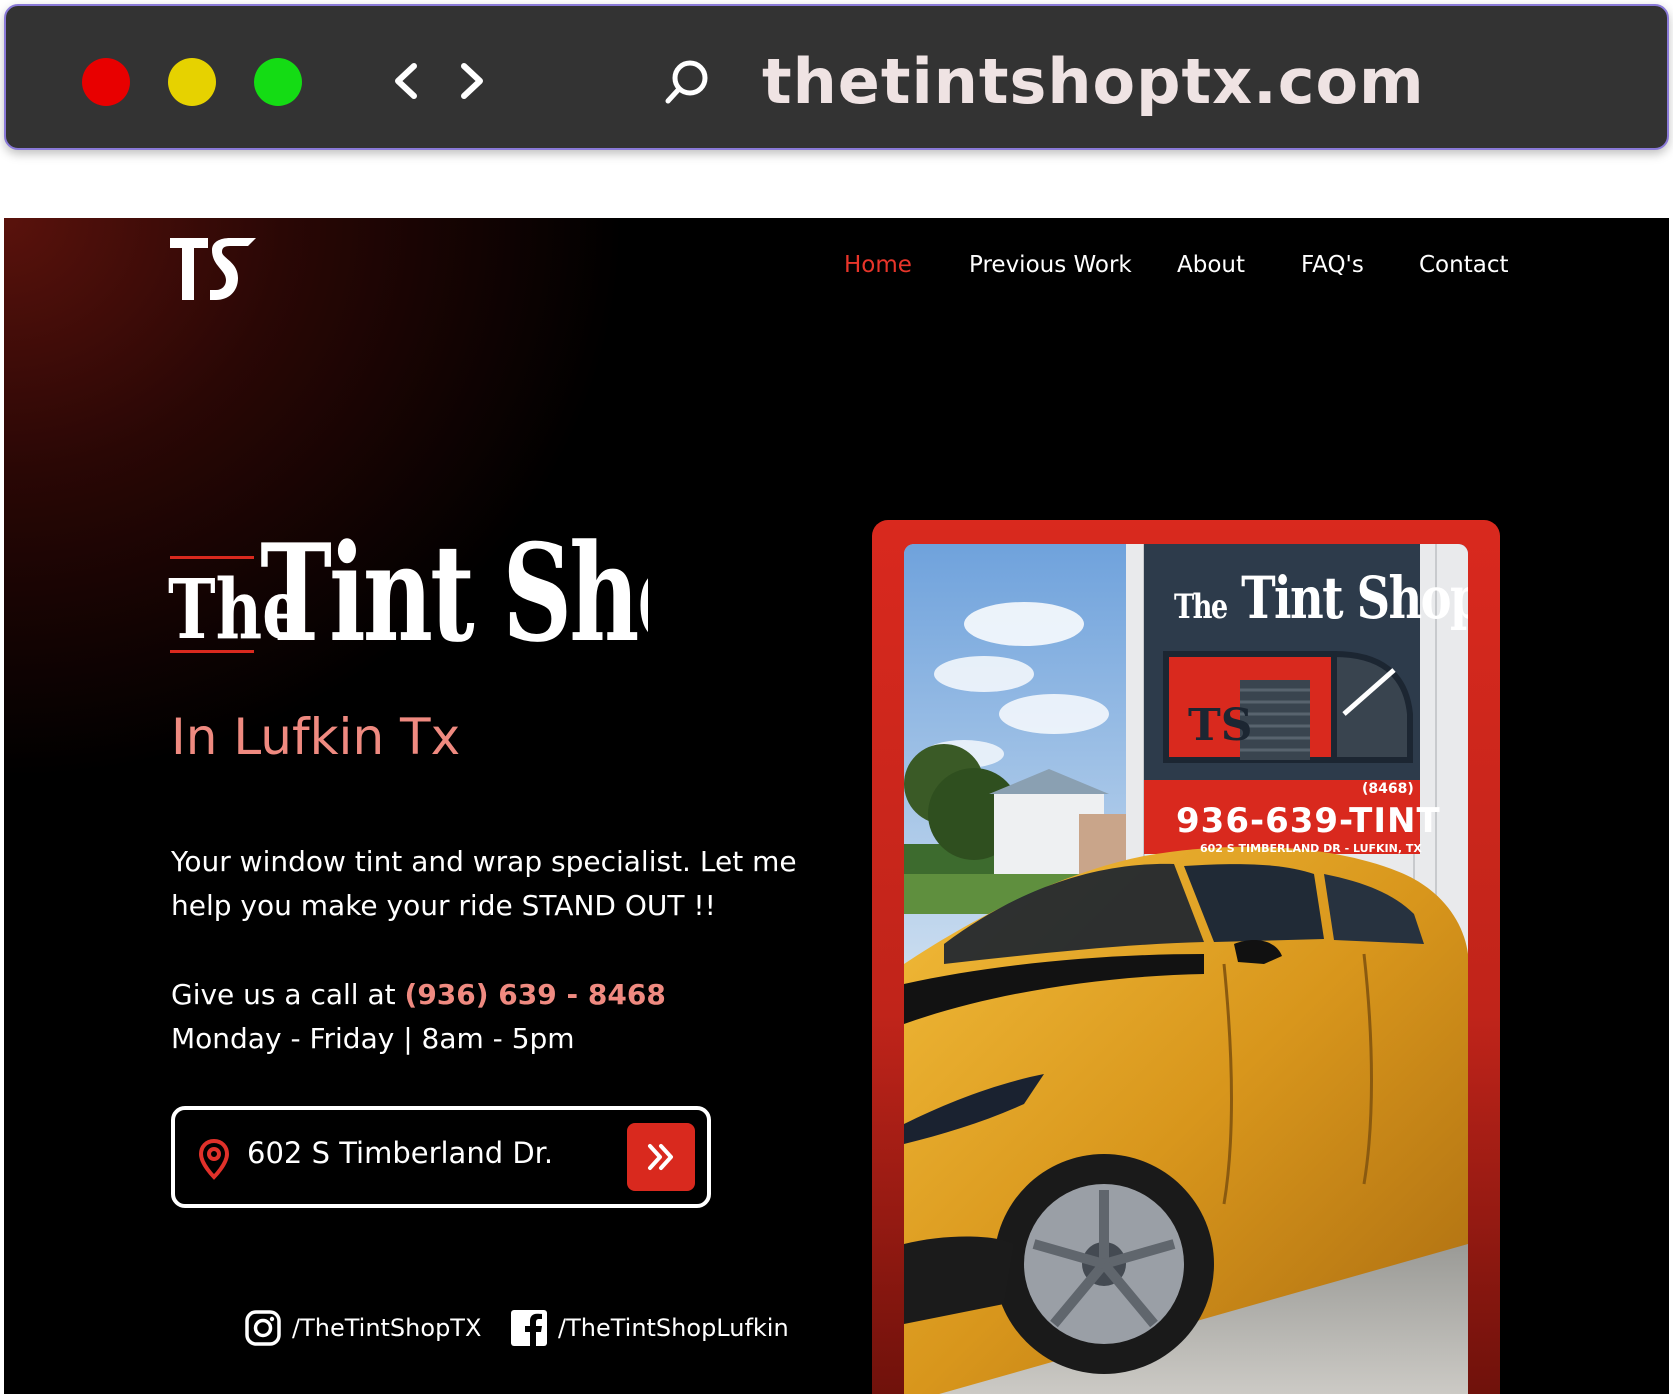 The image size is (1673, 1394). What do you see at coordinates (1354, 598) in the screenshot?
I see `sign-title-rest: Tint Shop` at bounding box center [1354, 598].